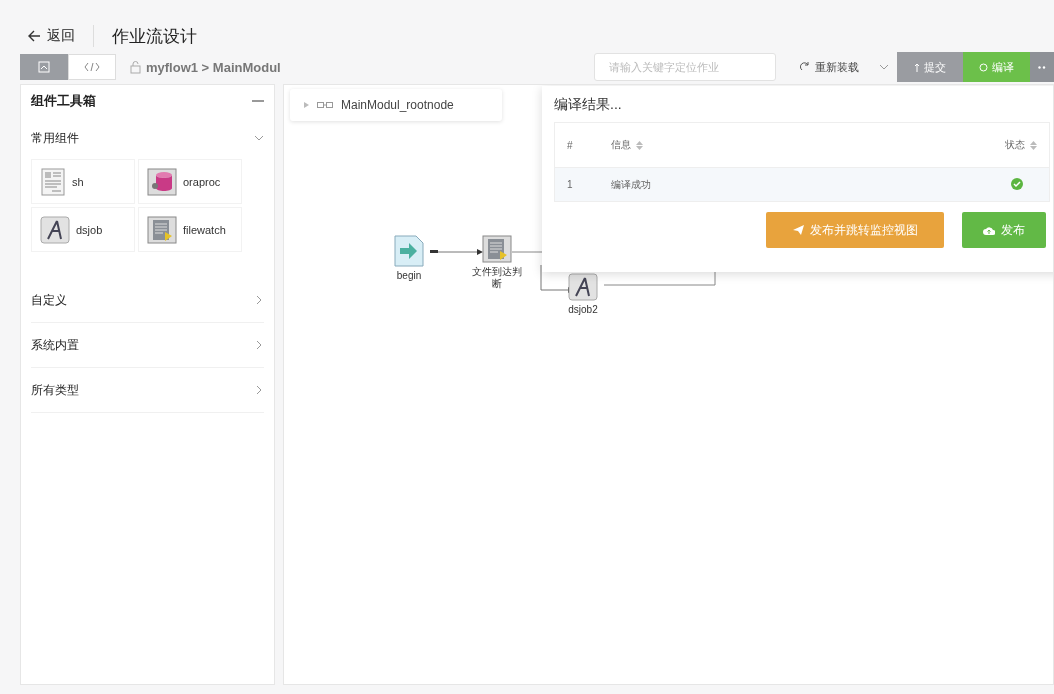 The height and width of the screenshot is (694, 1054). I want to click on view-toggle, so click(44, 67).